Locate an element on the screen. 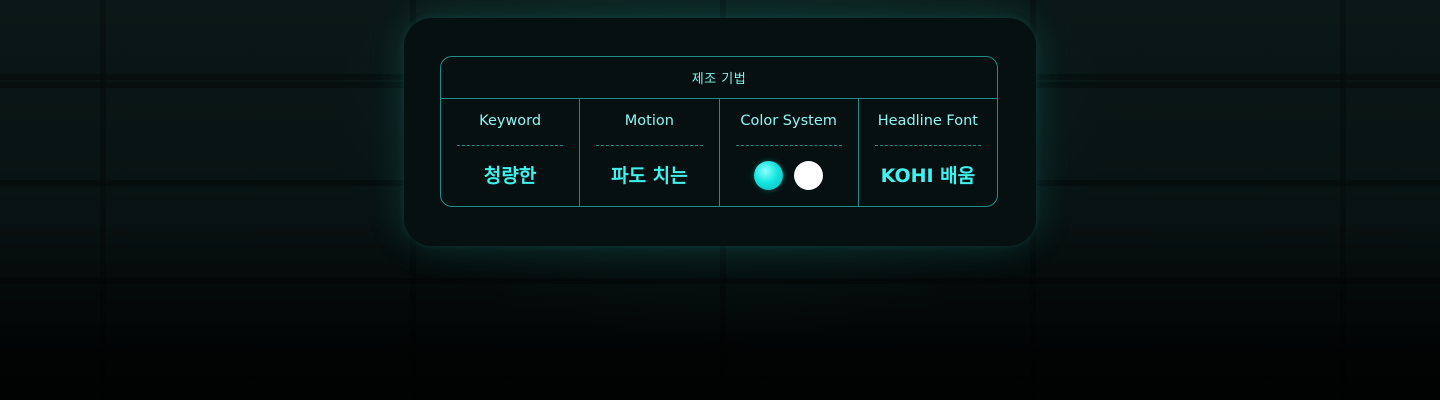 This screenshot has width=1440, height=400. column-color-system: Color System is located at coordinates (788, 152).